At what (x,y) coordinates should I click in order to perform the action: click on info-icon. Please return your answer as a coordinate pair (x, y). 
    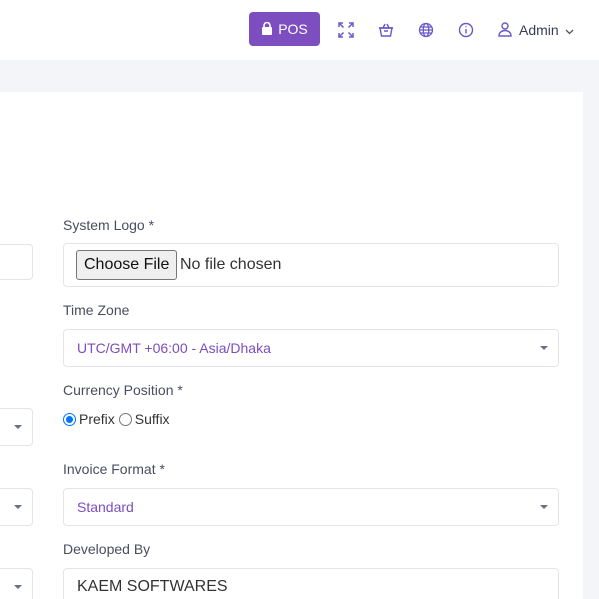
    Looking at the image, I should click on (466, 30).